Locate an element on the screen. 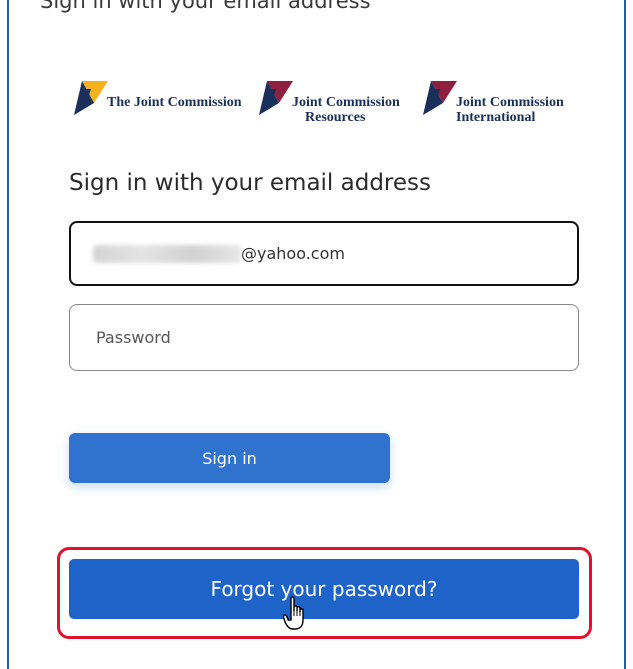 This screenshot has height=669, width=633. logo-joint-commission-international: Joint Commission International is located at coordinates (503, 109).